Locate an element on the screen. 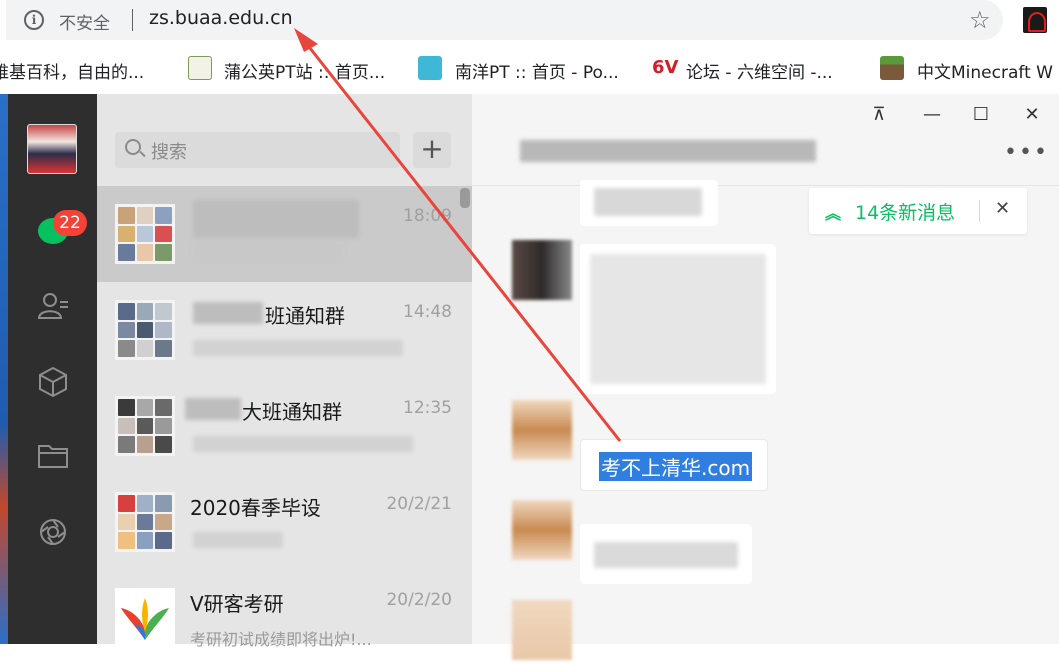 The height and width of the screenshot is (666, 1059). contacts-icon is located at coordinates (53, 306).